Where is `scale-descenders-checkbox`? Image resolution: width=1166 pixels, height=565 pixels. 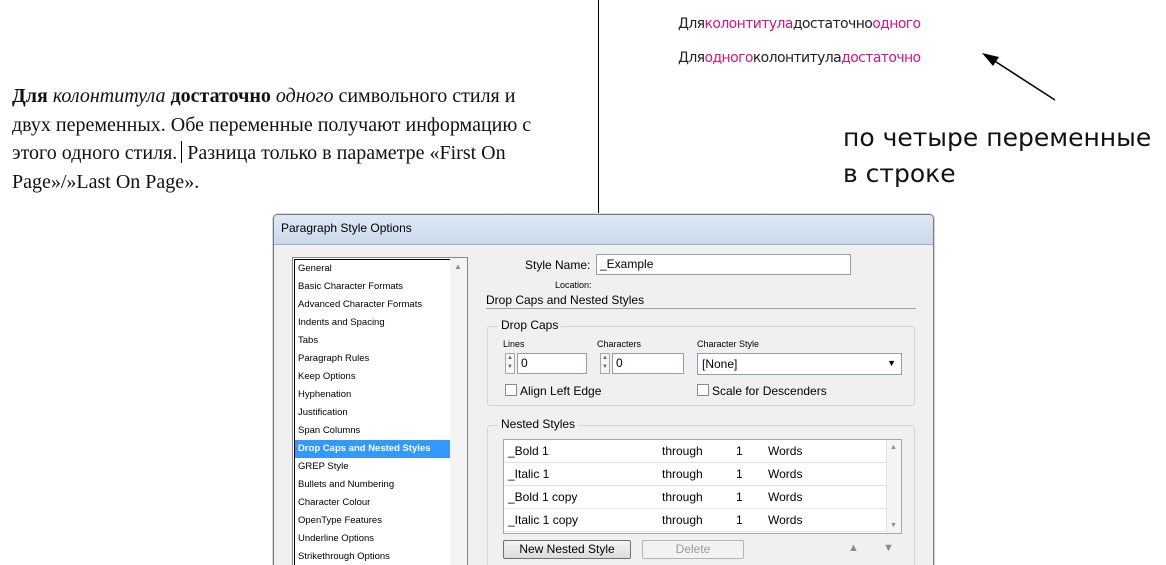 scale-descenders-checkbox is located at coordinates (703, 390).